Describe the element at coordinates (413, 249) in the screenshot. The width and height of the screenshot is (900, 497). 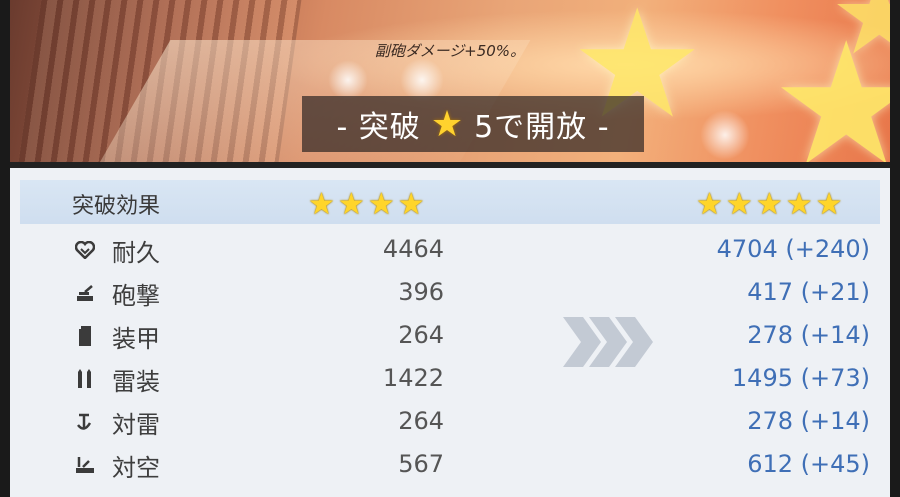
I see `stat-before: 4464` at that location.